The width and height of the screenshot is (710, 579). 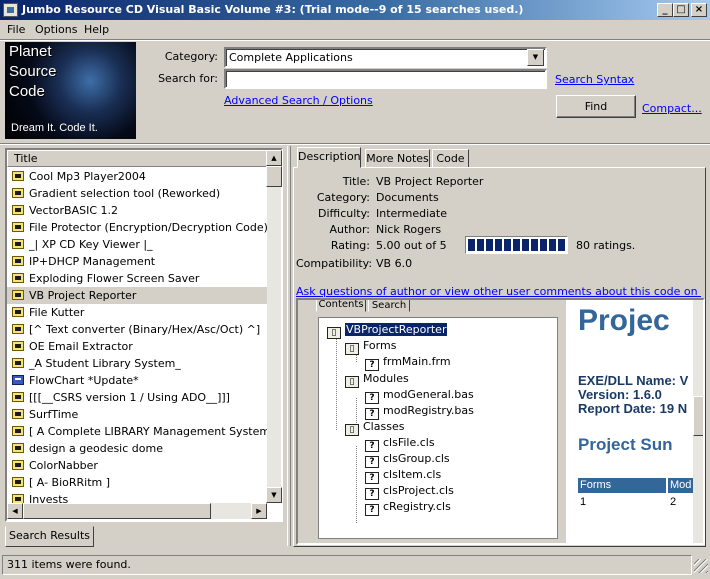 What do you see at coordinates (137, 158) in the screenshot?
I see `column-header-title: Title` at bounding box center [137, 158].